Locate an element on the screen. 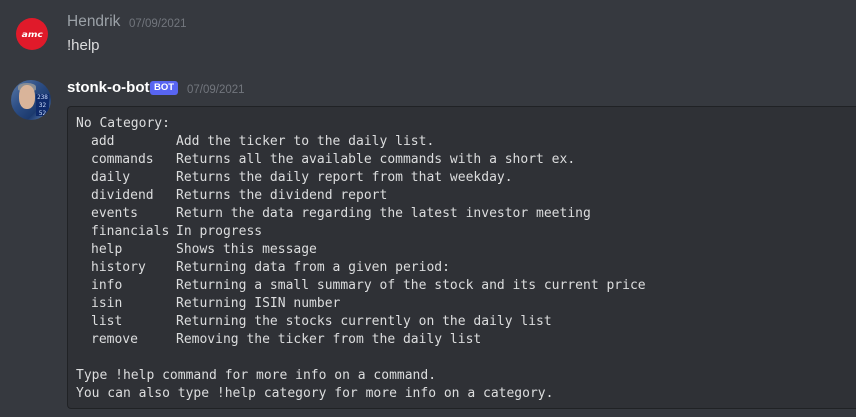 This screenshot has height=417, width=856. command-description: Returning data from a given period: is located at coordinates (313, 267).